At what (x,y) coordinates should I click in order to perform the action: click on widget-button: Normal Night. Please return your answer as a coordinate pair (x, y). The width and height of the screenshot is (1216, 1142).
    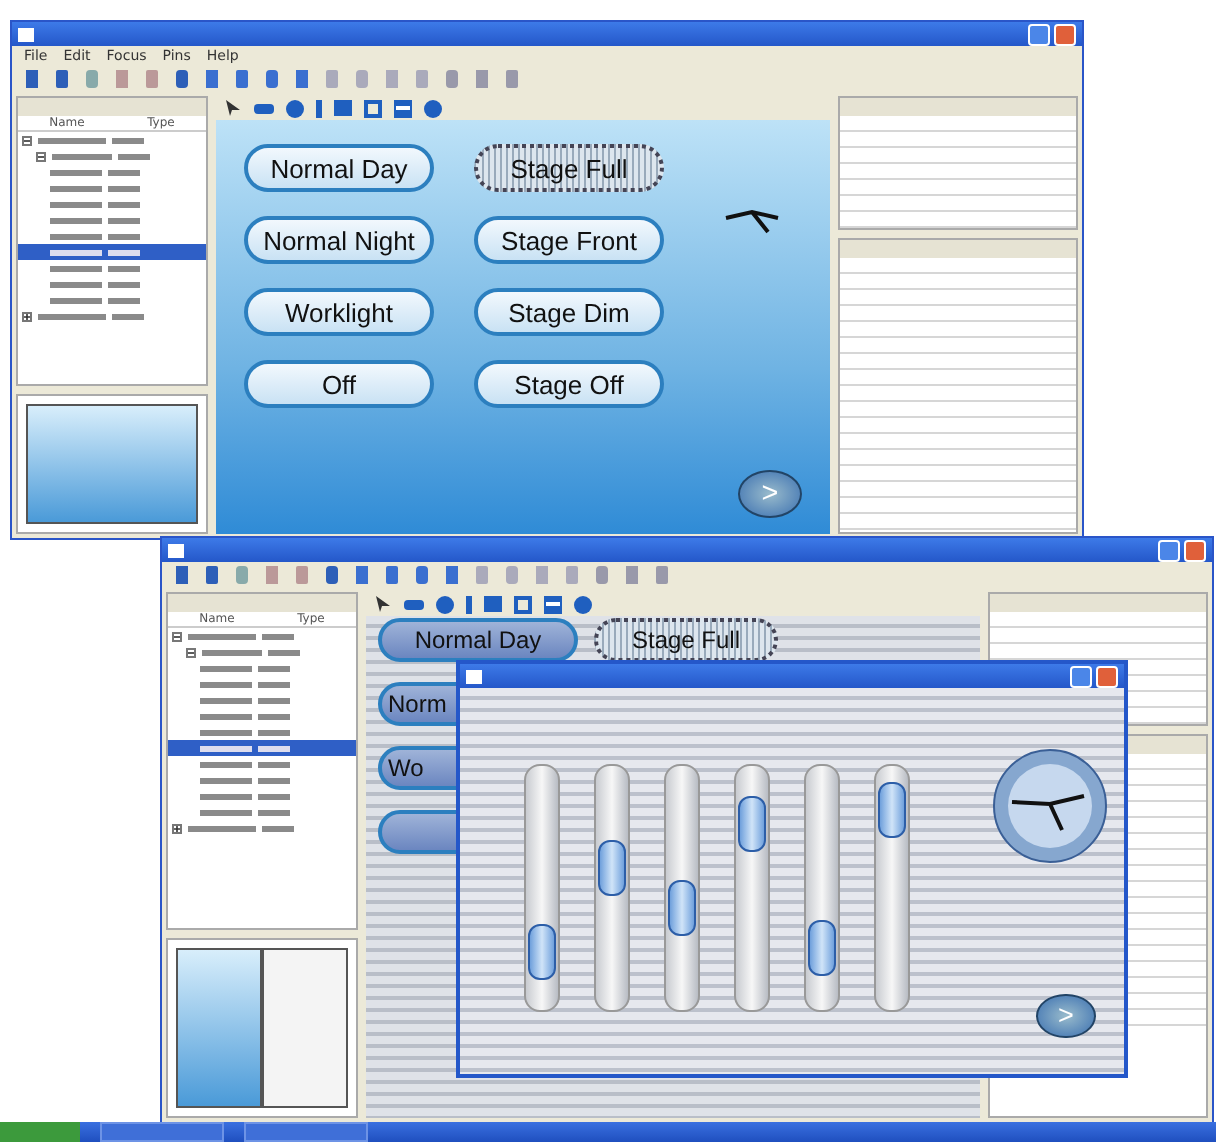
    Looking at the image, I should click on (339, 240).